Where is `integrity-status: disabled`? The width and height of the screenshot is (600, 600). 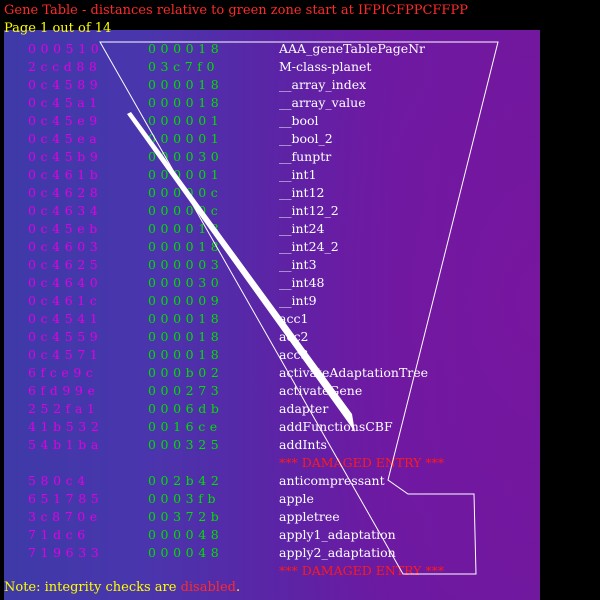 integrity-status: disabled is located at coordinates (208, 587).